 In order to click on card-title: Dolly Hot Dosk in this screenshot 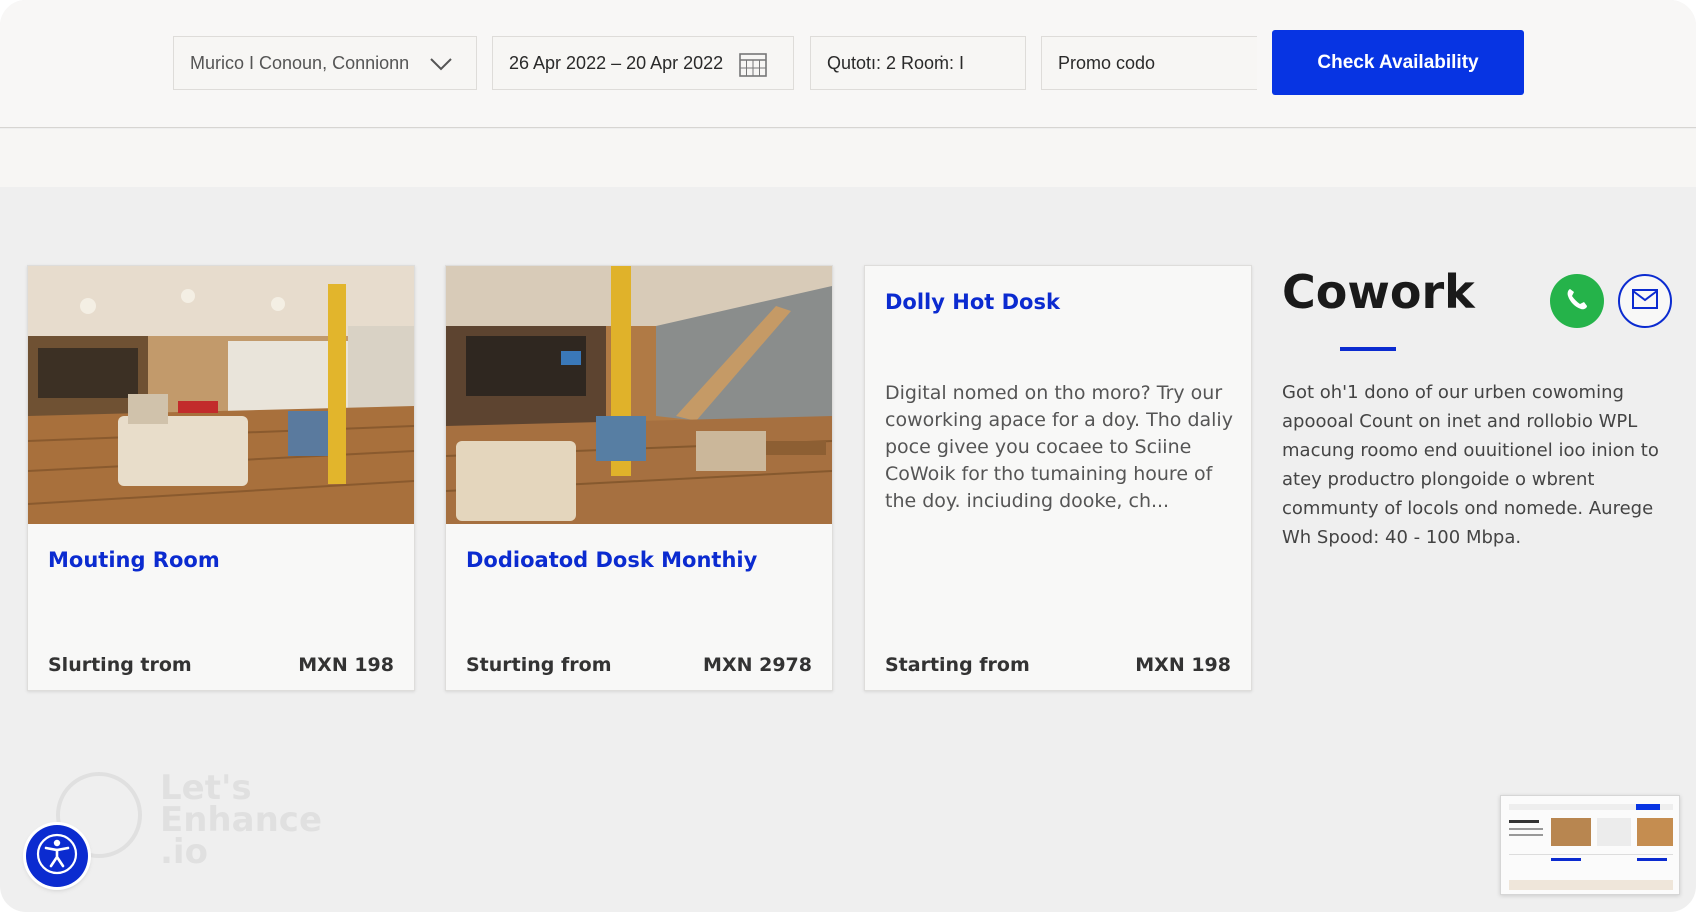, I will do `click(972, 302)`.